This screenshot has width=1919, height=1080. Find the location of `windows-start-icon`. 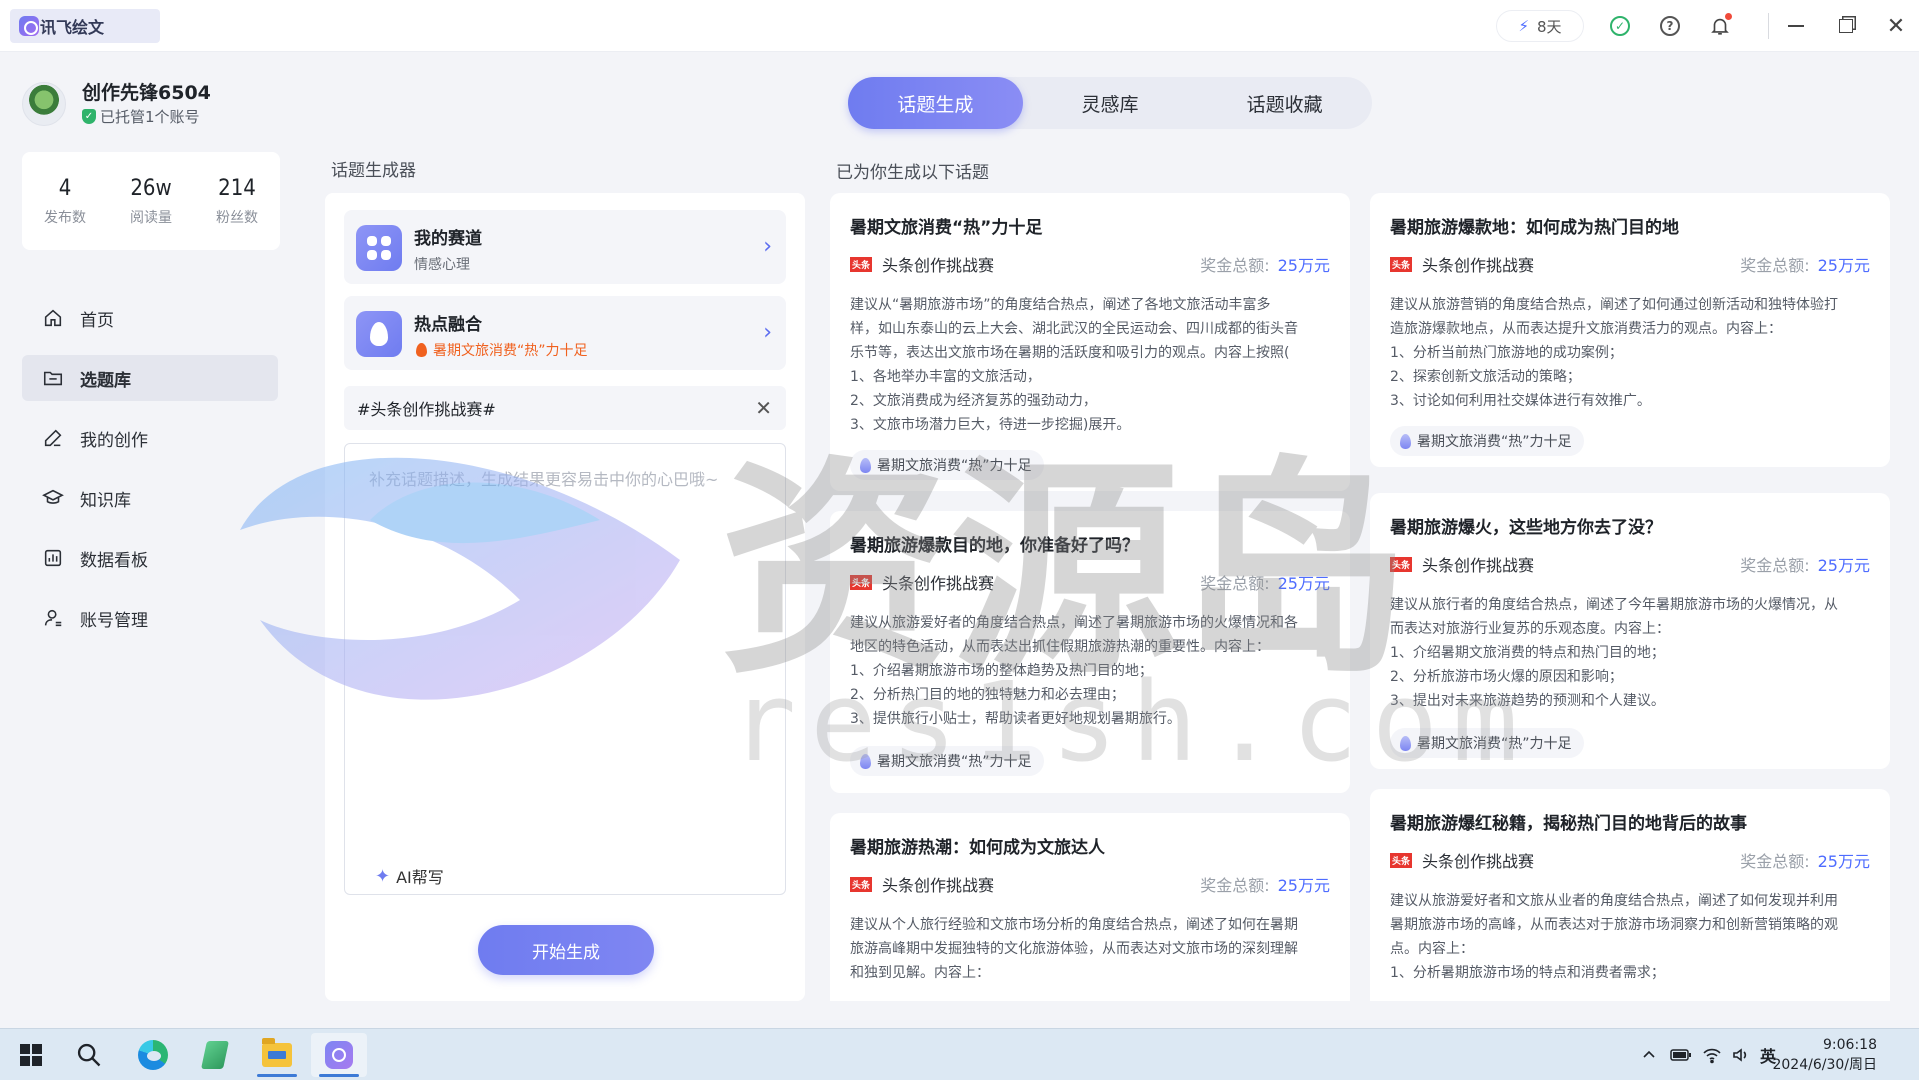

windows-start-icon is located at coordinates (31, 1055).